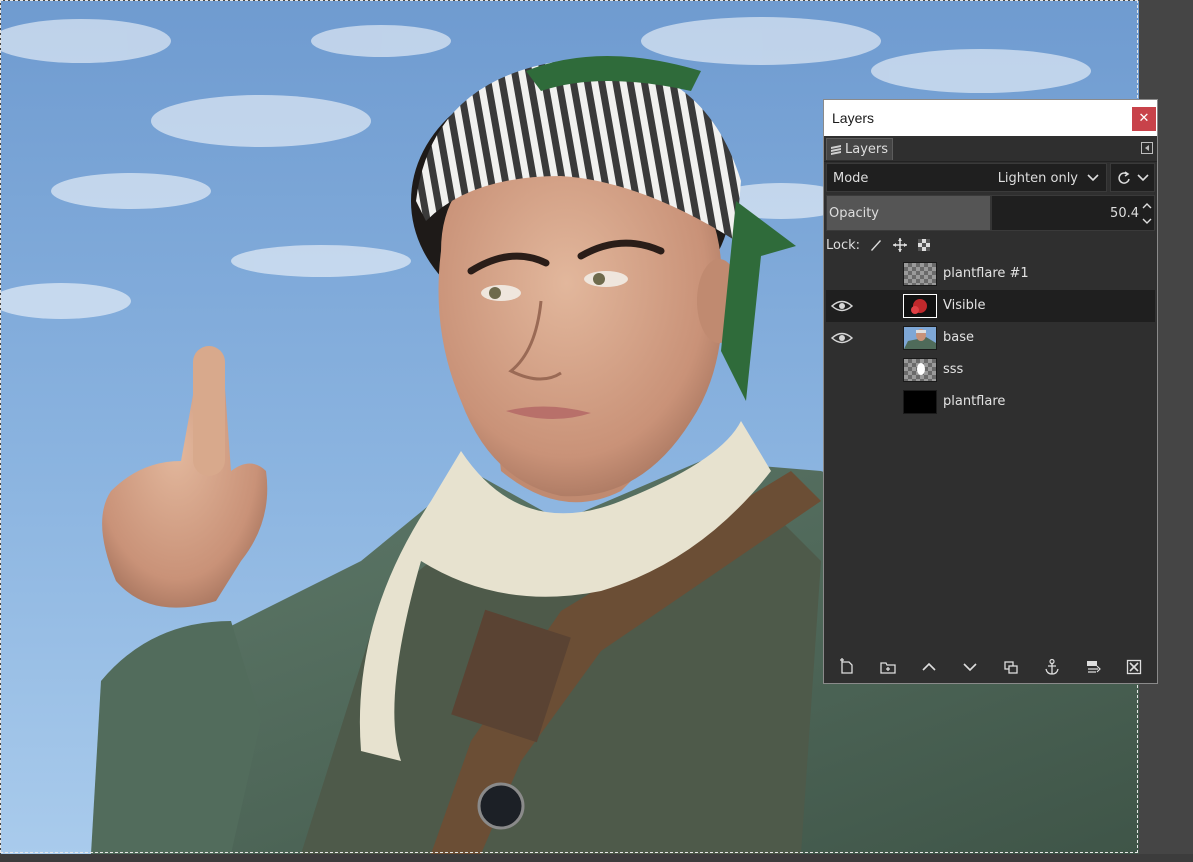 This screenshot has width=1193, height=862. I want to click on delete-layer-icon, so click(1134, 667).